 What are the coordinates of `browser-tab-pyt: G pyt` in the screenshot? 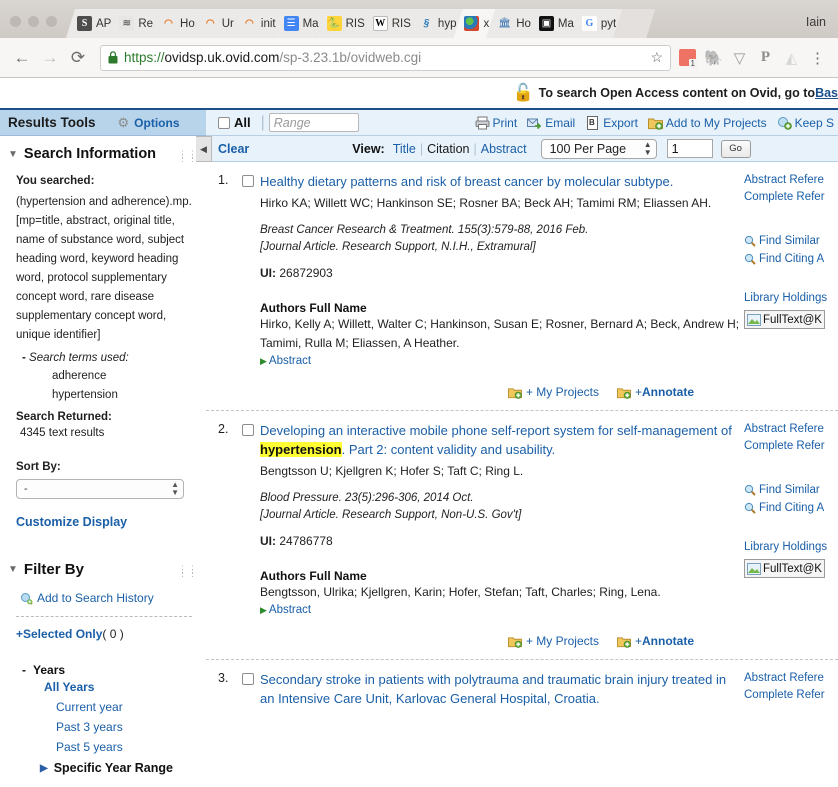 It's located at (596, 23).